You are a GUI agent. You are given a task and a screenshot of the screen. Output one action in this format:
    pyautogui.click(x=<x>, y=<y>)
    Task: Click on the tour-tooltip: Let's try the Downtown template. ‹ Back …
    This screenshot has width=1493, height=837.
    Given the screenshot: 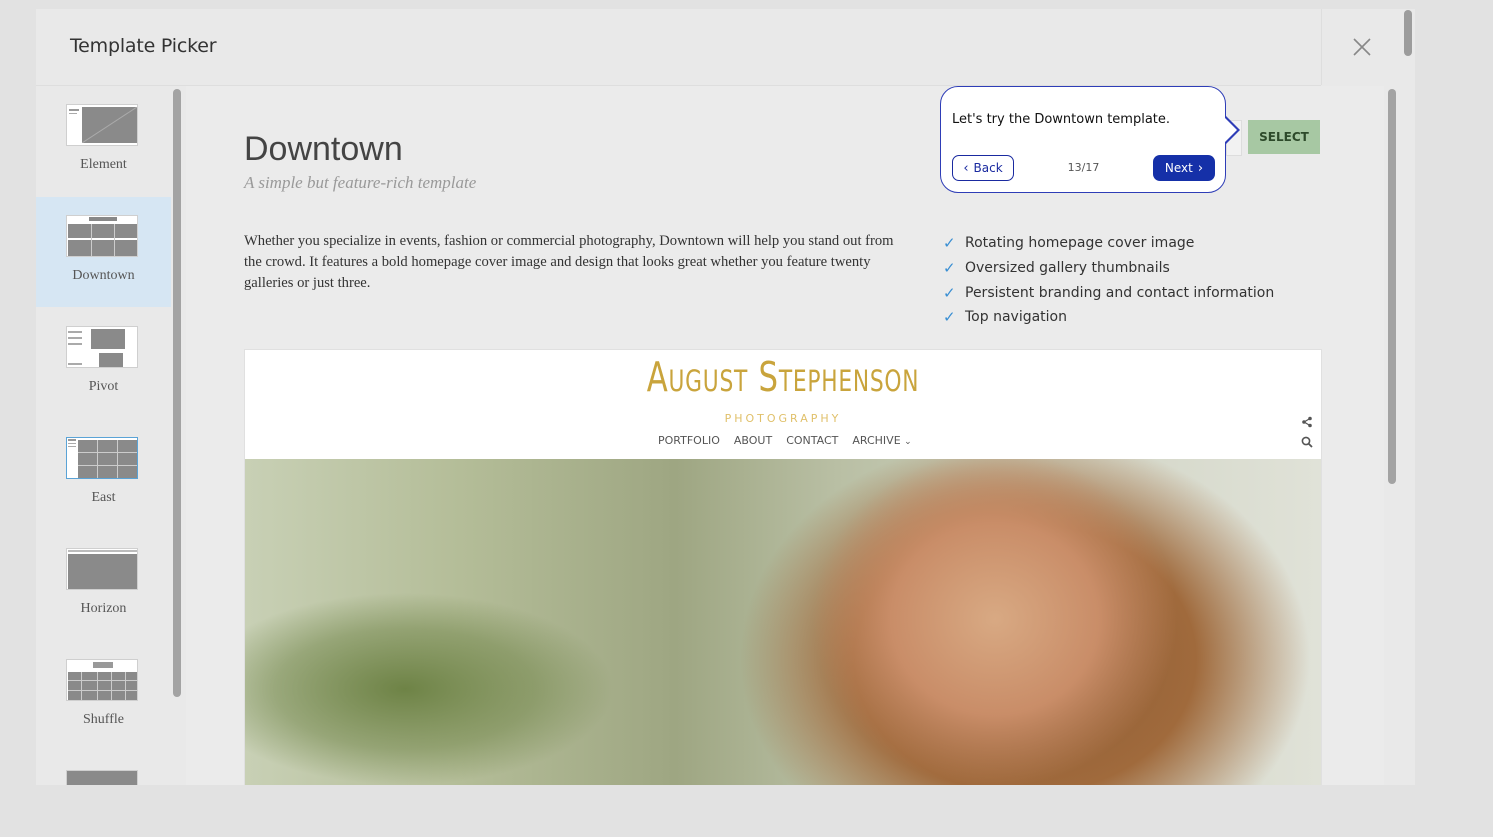 What is the action you would take?
    pyautogui.click(x=1083, y=139)
    